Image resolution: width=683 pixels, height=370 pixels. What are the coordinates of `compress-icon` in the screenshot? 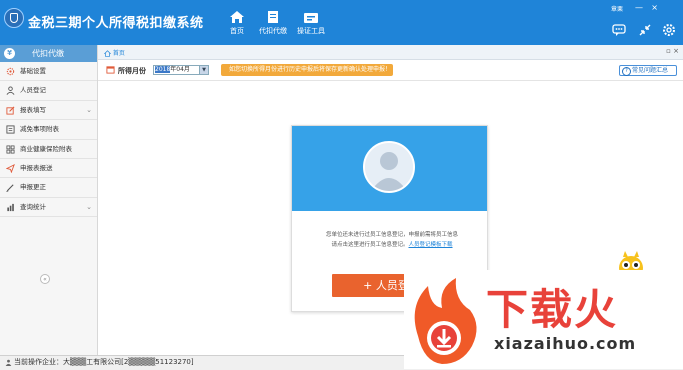 It's located at (645, 30).